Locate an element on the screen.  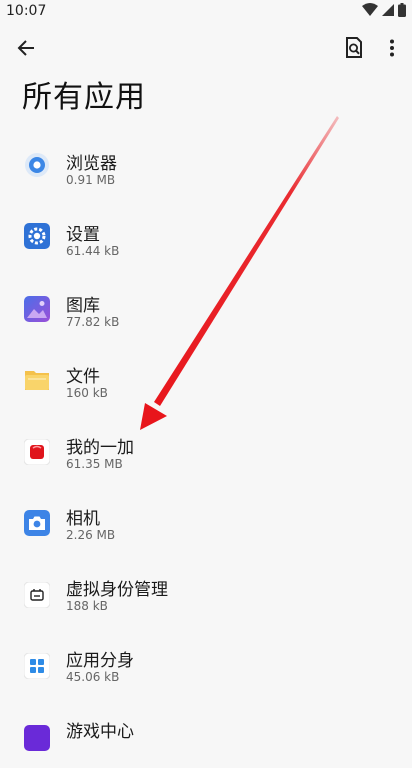
app-row-browser: 浏览器 0.91 MB is located at coordinates (206, 164).